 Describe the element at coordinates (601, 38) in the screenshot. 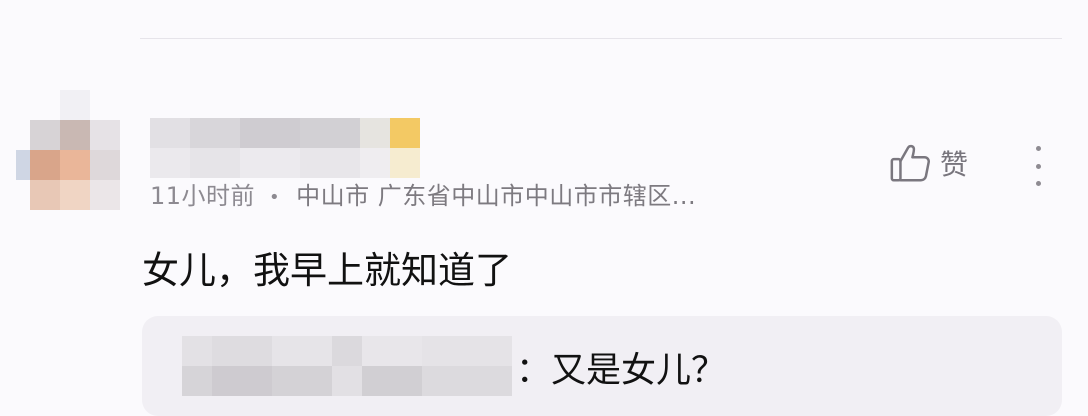

I see `top-divider` at that location.